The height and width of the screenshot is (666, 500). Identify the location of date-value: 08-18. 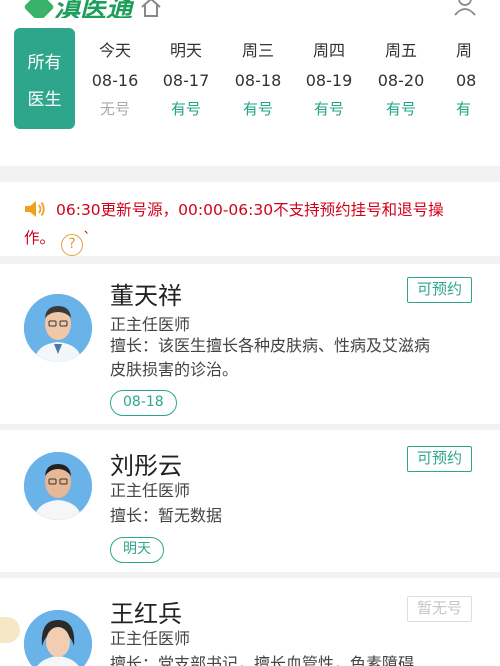
(258, 80).